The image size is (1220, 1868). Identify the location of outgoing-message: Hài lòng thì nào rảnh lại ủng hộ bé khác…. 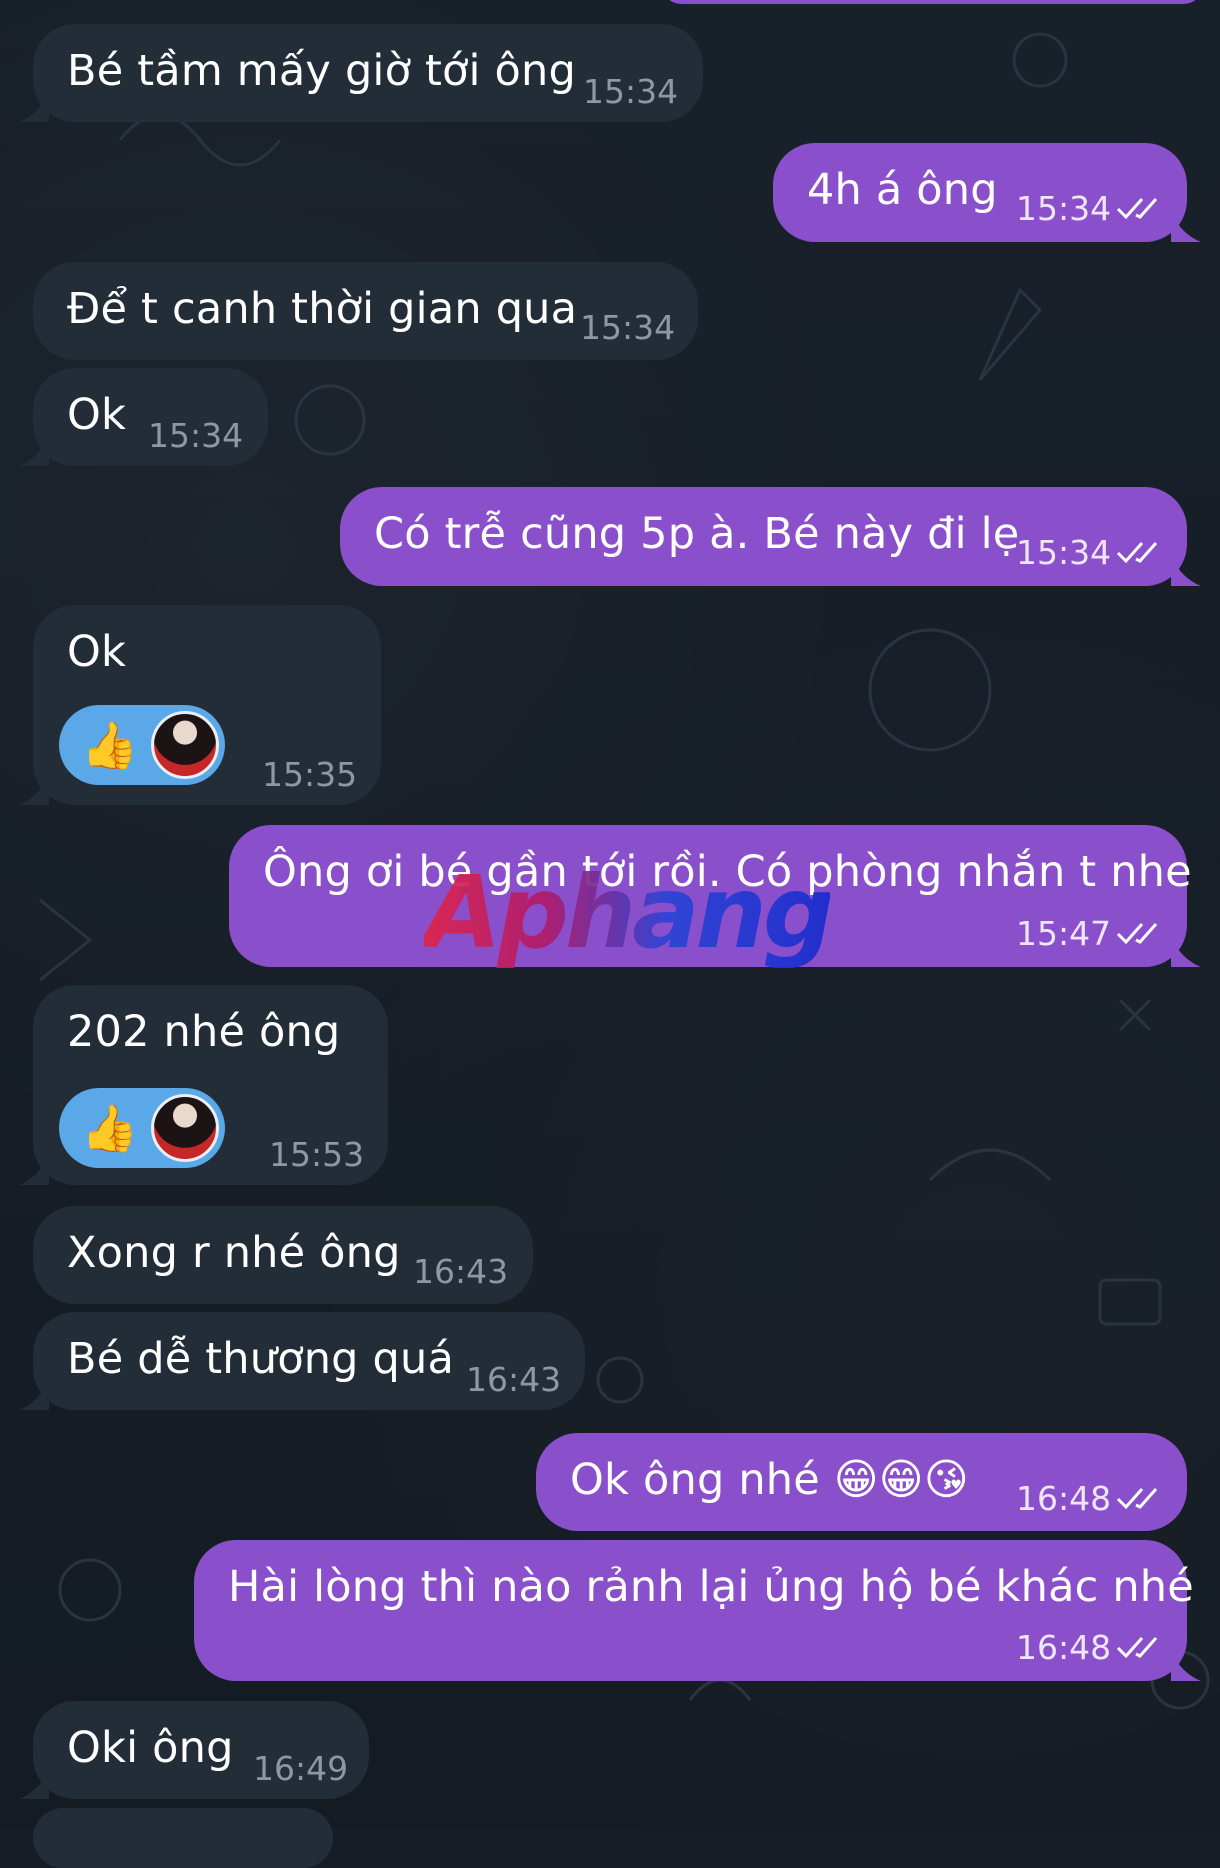
(697, 1610).